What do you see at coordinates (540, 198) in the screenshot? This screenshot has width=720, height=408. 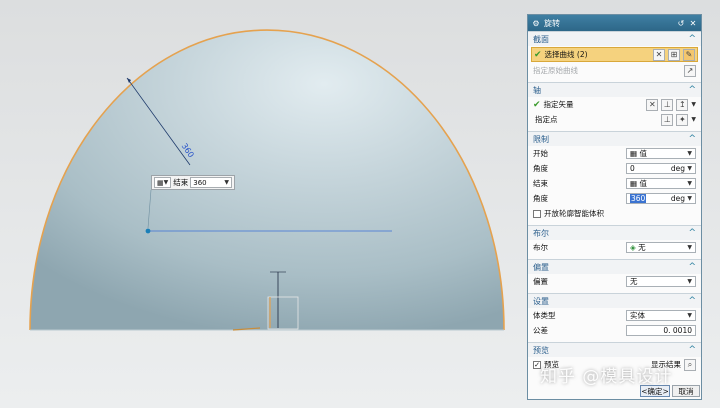 I see `end-angle-label: 角度` at bounding box center [540, 198].